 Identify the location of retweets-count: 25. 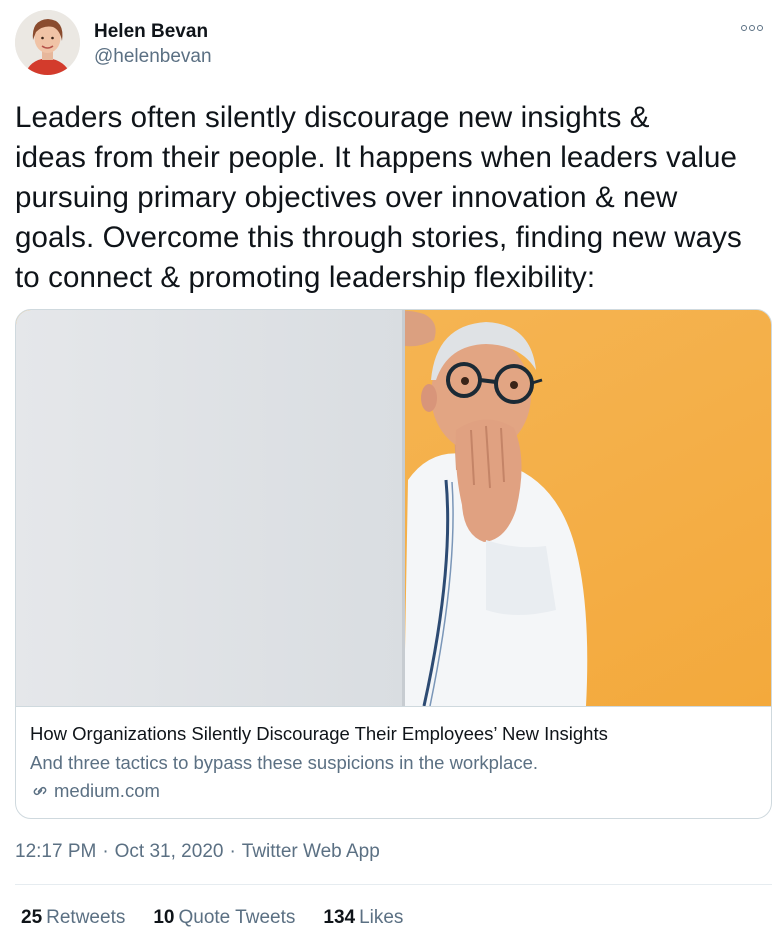
(32, 917).